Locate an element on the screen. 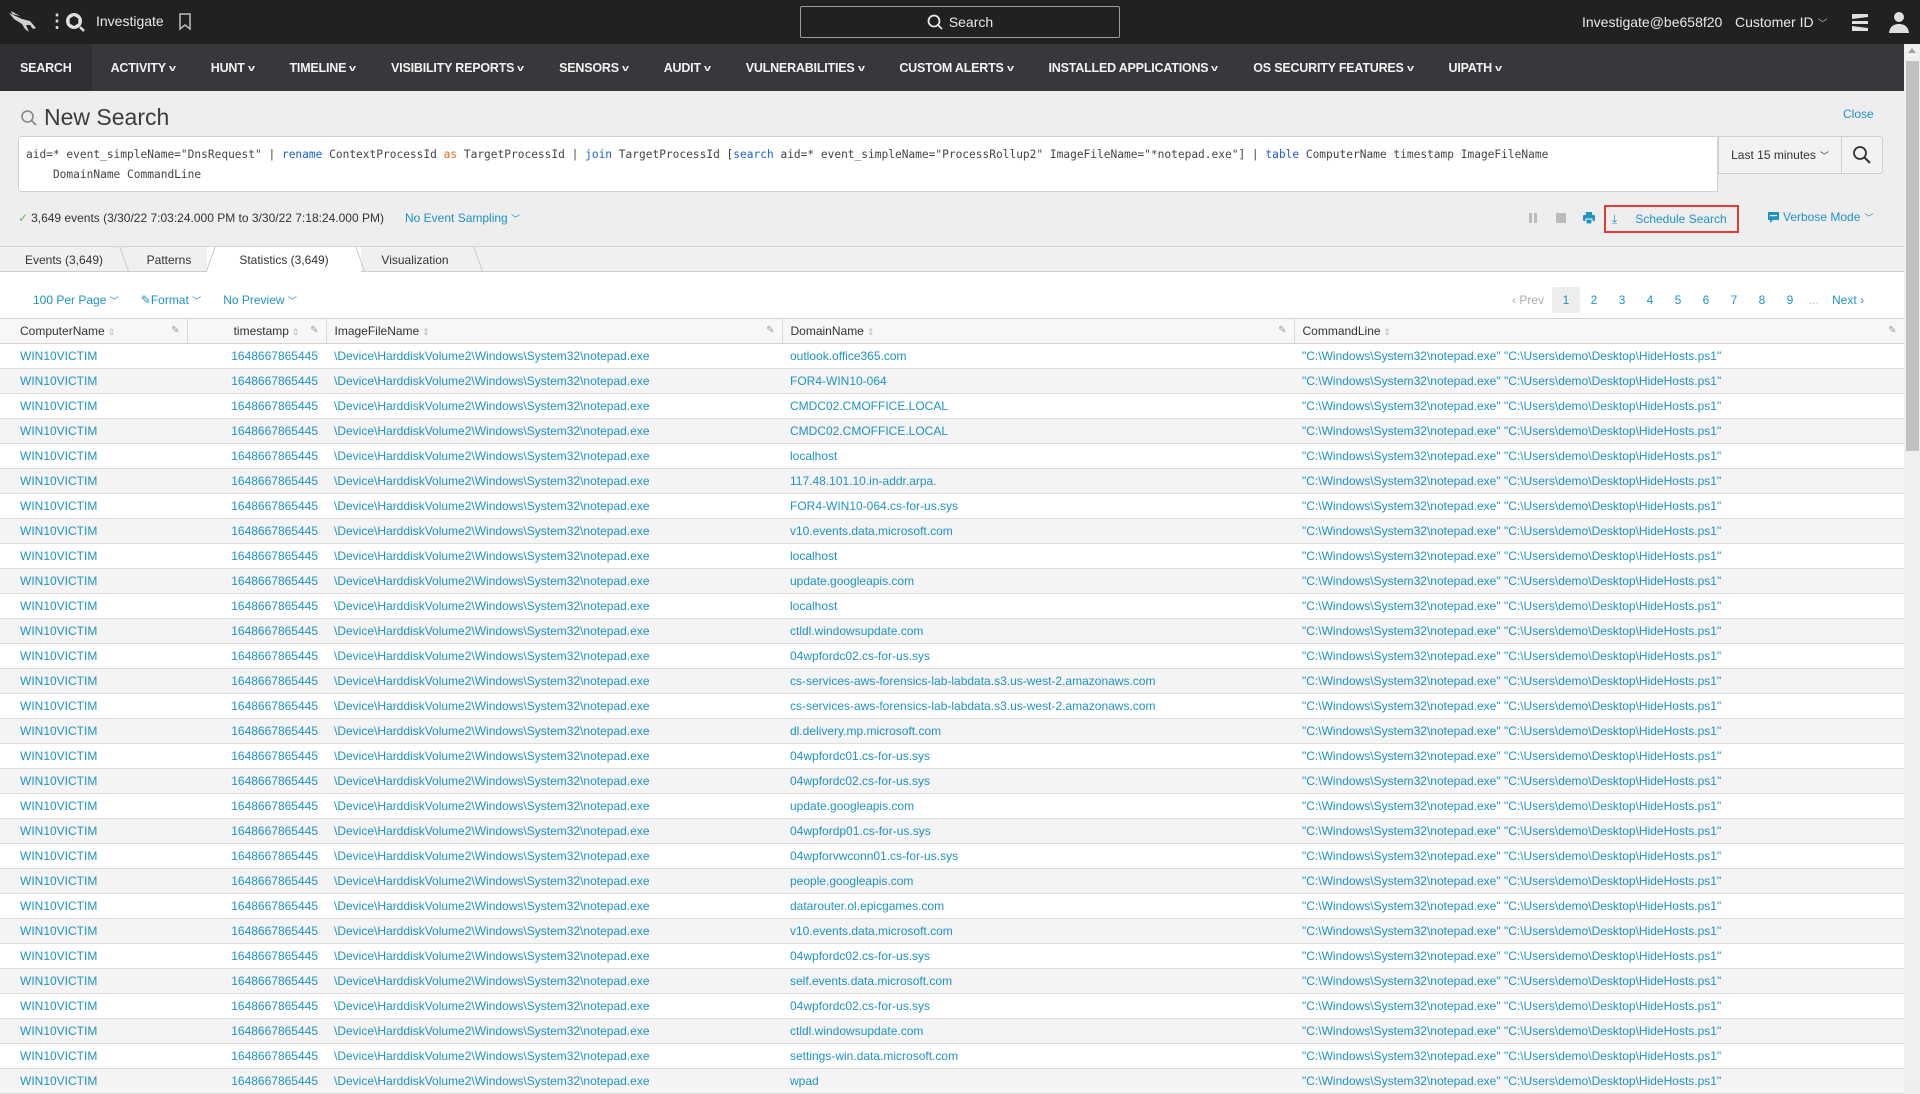 Image resolution: width=1920 pixels, height=1094 pixels. domain-name-cell: dl.delivery.mp.microsoft.com is located at coordinates (1038, 731).